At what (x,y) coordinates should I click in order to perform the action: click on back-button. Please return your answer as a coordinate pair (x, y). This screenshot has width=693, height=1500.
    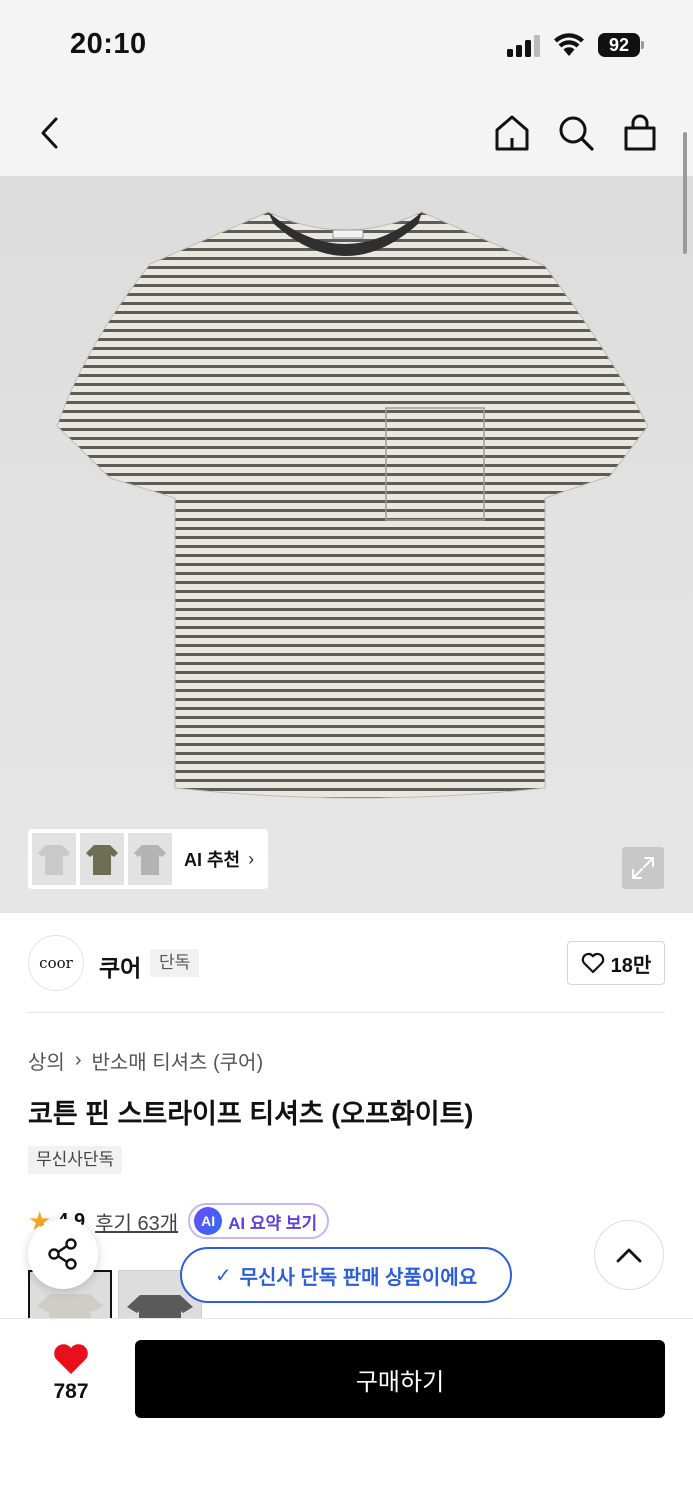
    Looking at the image, I should click on (50, 133).